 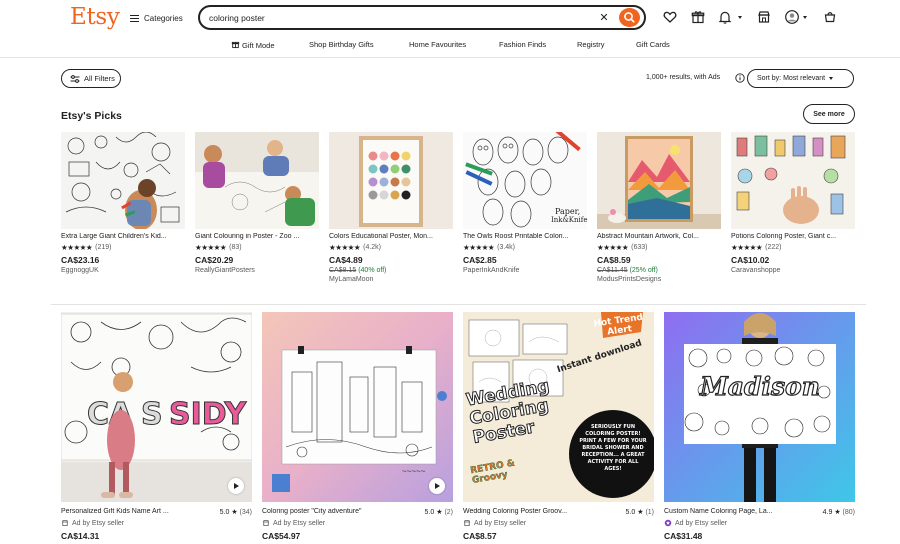 What do you see at coordinates (659, 247) in the screenshot?
I see `listing-rating: ★★★★★ (633)` at bounding box center [659, 247].